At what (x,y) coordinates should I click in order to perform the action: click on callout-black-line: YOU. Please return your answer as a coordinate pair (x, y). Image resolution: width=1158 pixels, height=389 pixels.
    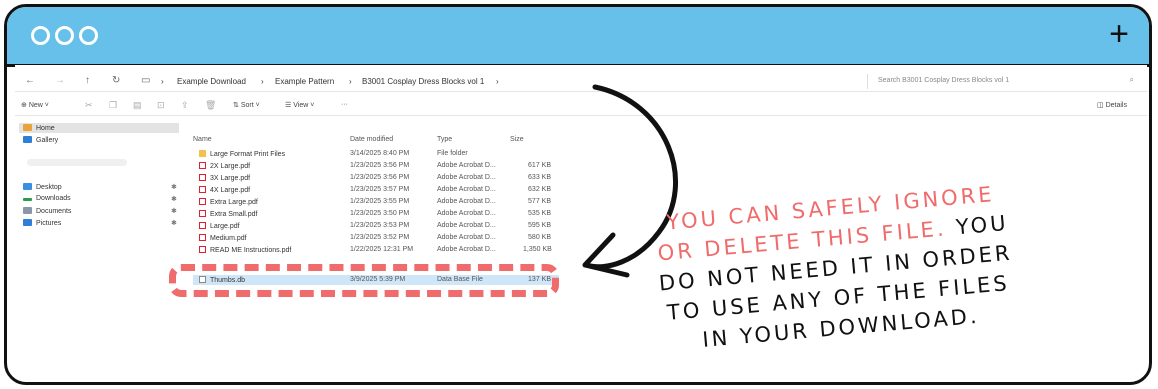
    Looking at the image, I should click on (982, 225).